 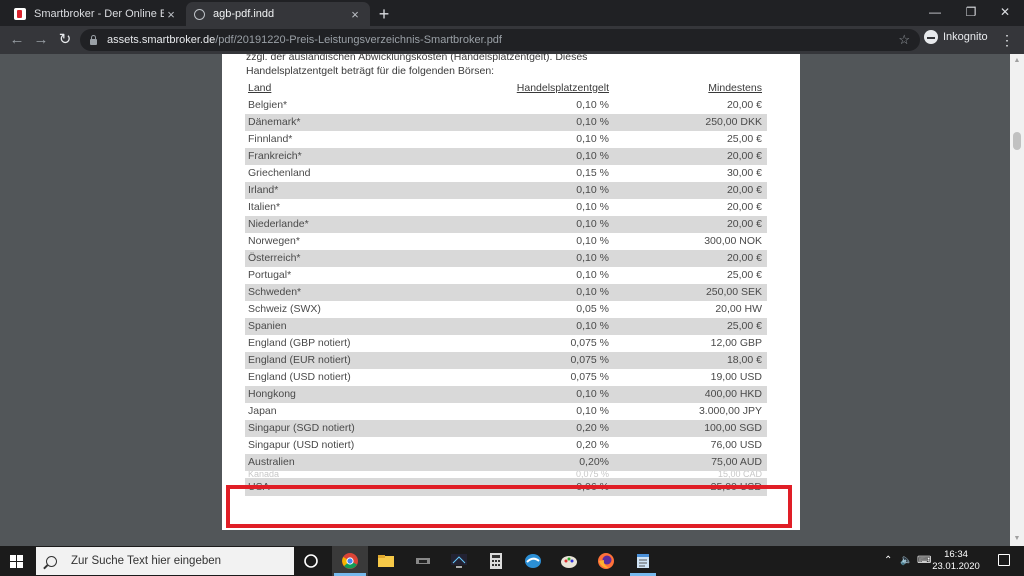 What do you see at coordinates (506, 462) in the screenshot?
I see `table-row: Australien 0,20% 75,00 AUD` at bounding box center [506, 462].